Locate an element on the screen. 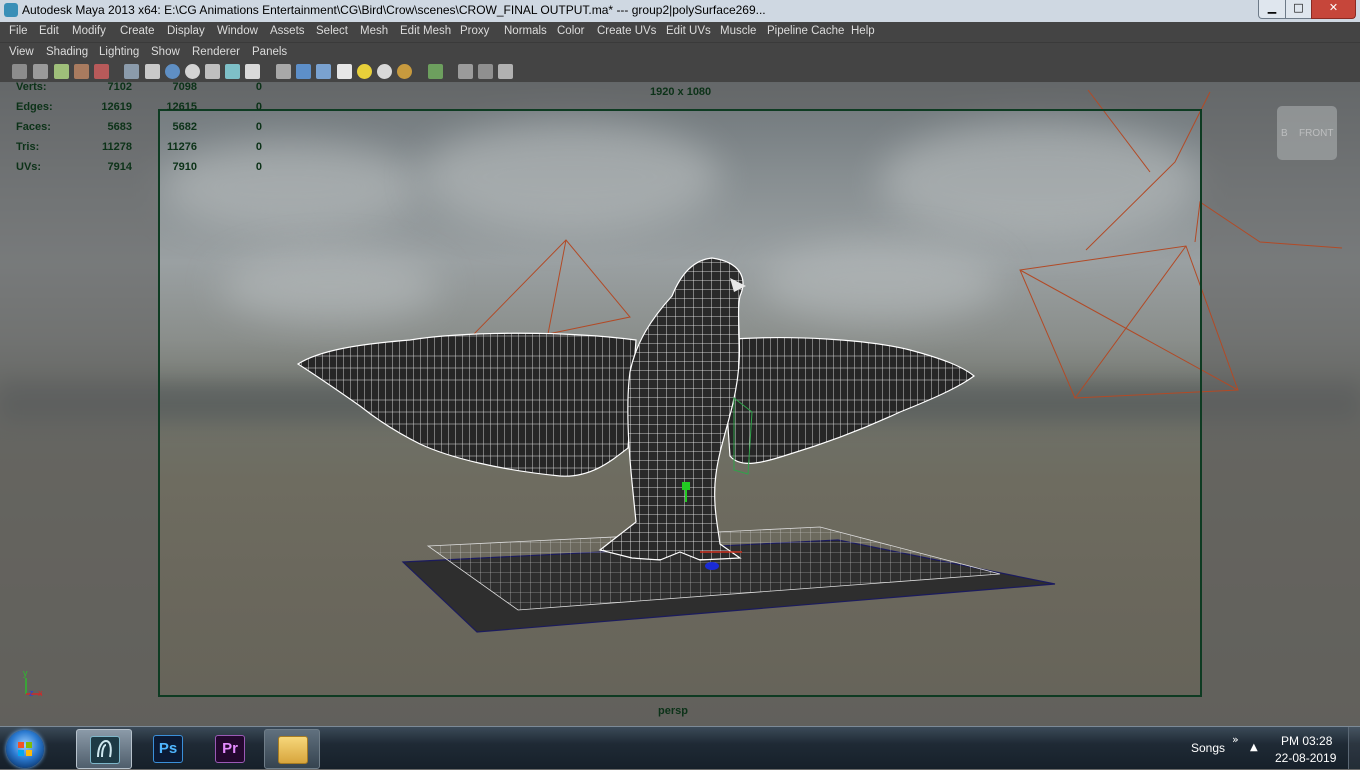 The image size is (1360, 770). image-plane-icon is located at coordinates (81, 71).